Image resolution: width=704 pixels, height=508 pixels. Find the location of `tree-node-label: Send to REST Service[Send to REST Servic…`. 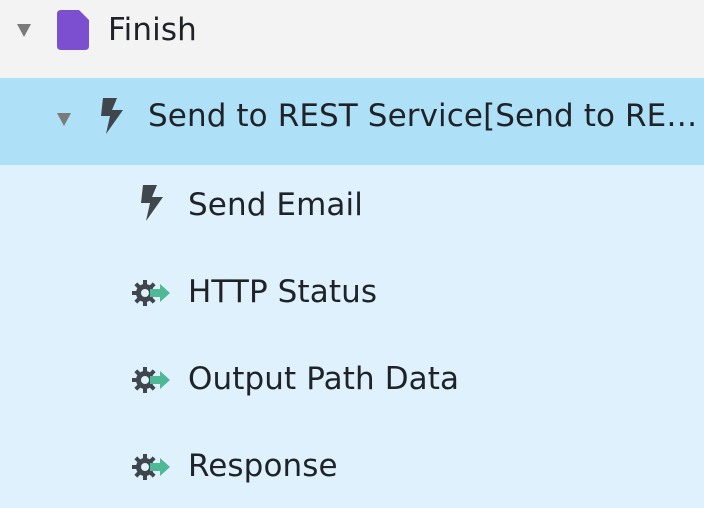

tree-node-label: Send to REST Service[Send to REST Servic… is located at coordinates (423, 116).